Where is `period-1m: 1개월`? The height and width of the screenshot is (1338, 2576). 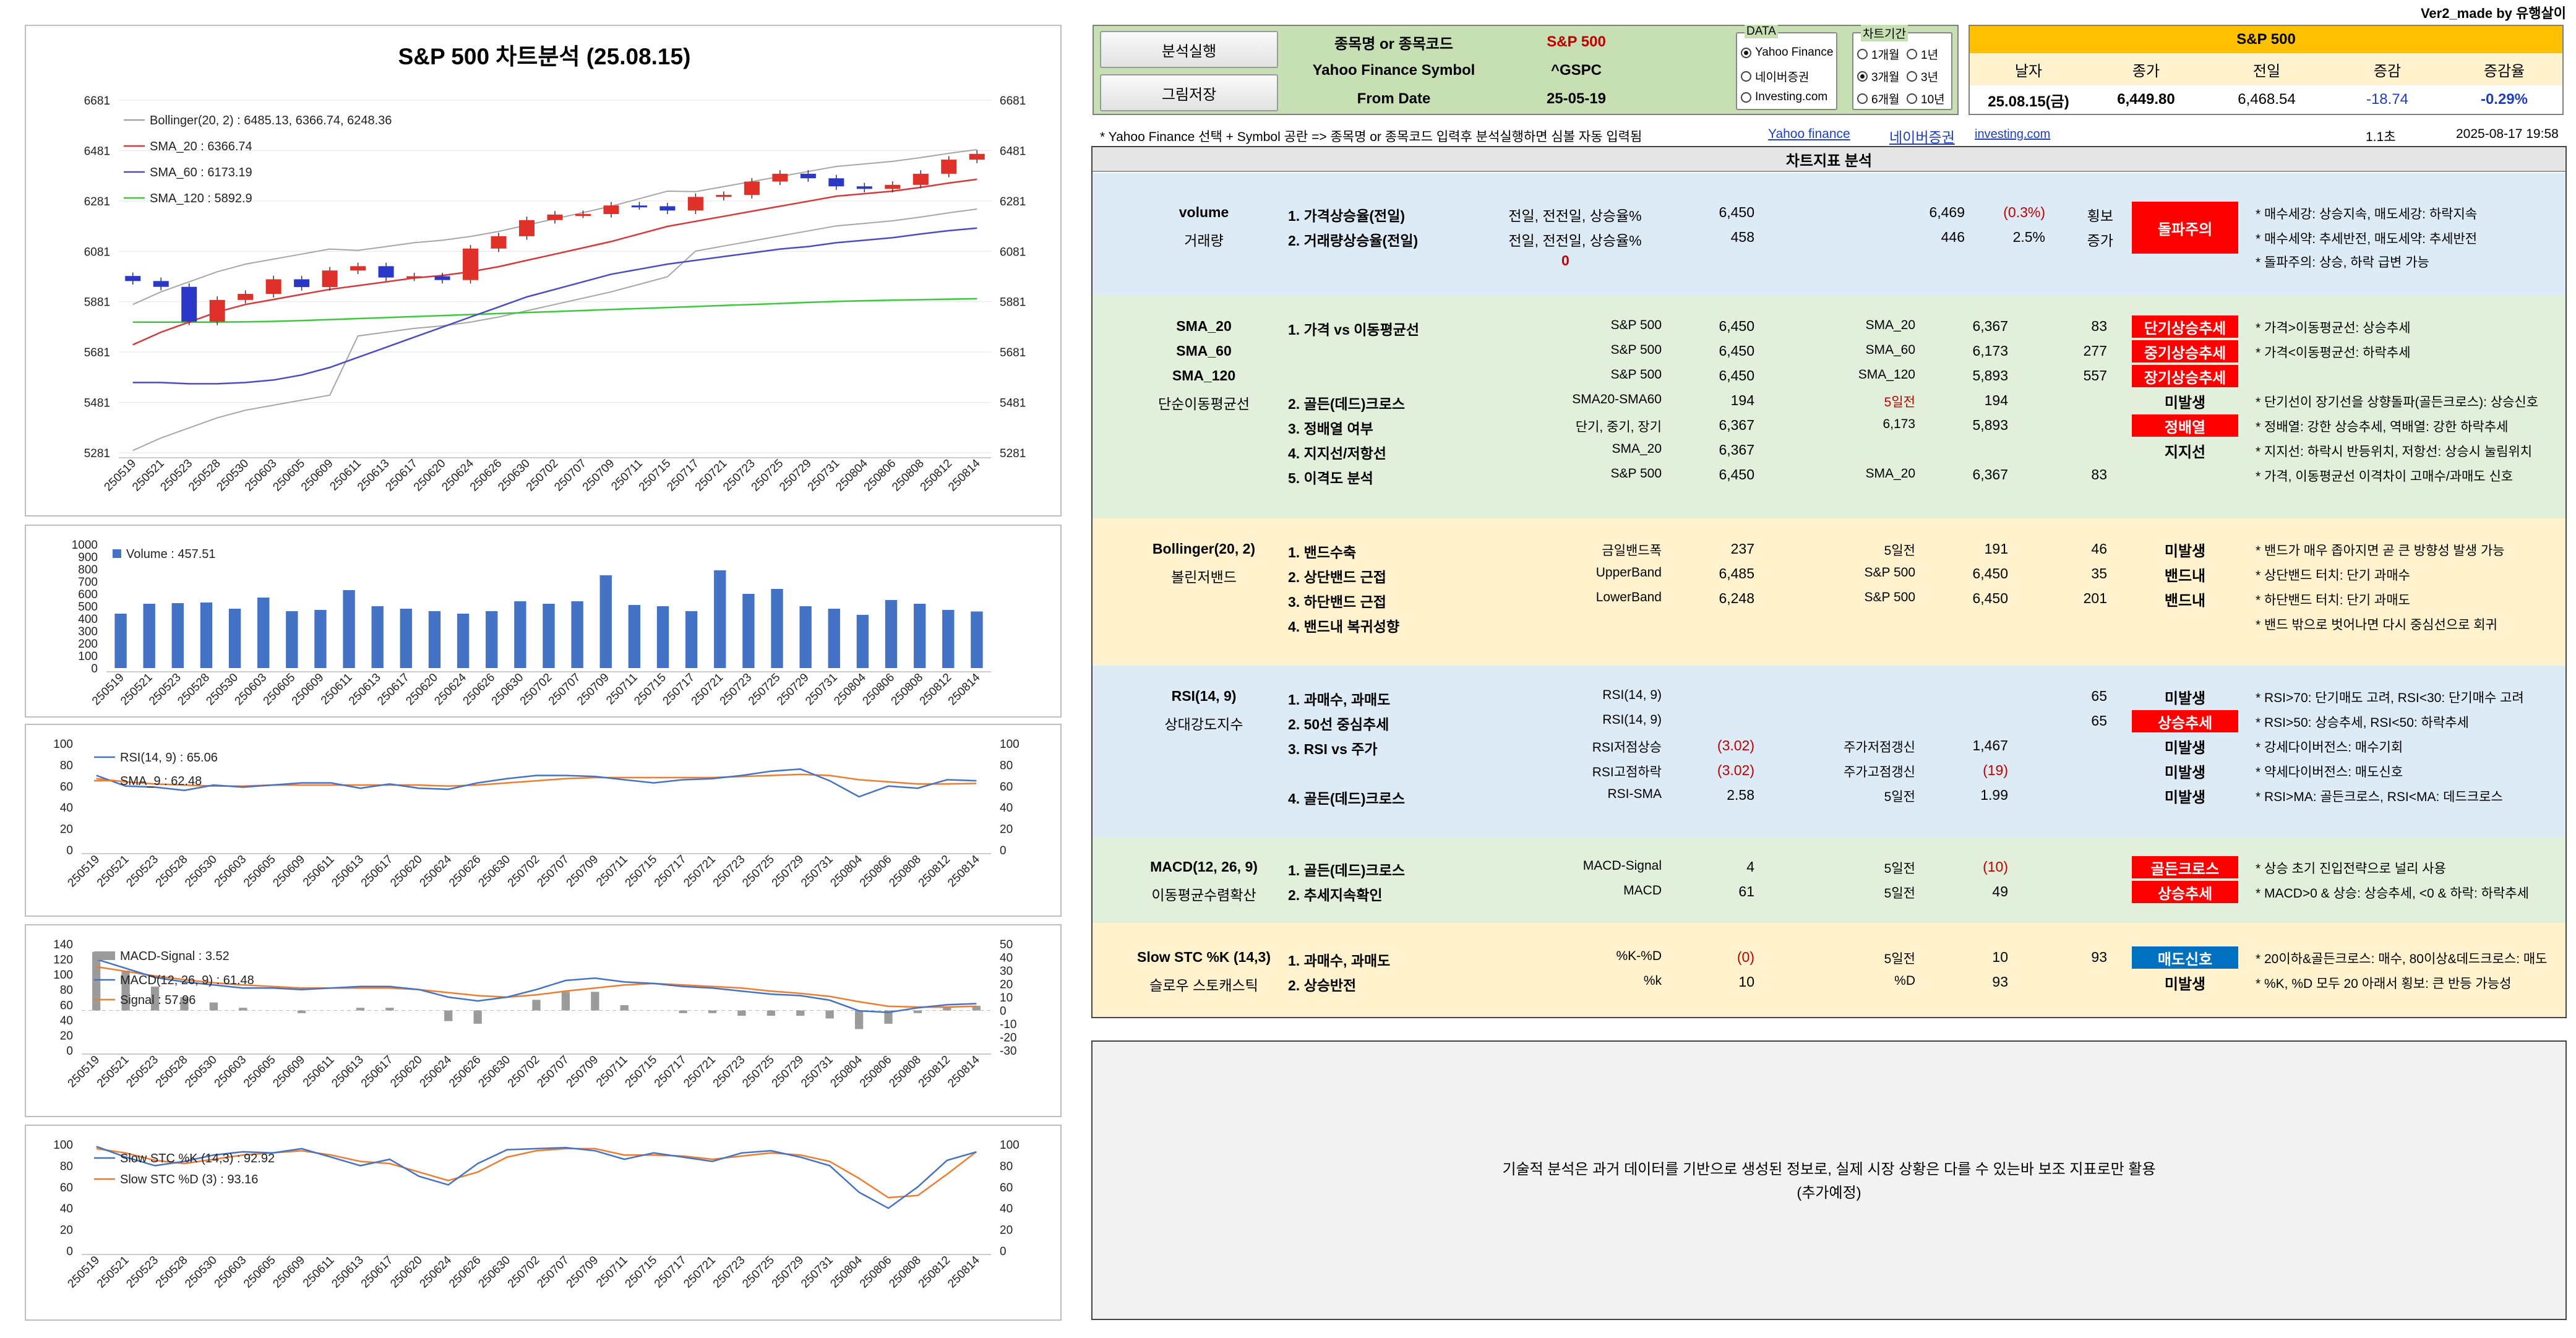
period-1m: 1개월 is located at coordinates (1879, 54).